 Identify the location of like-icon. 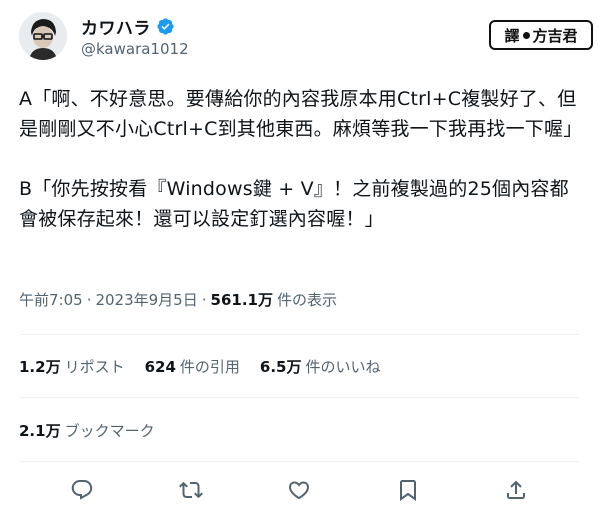
(299, 490).